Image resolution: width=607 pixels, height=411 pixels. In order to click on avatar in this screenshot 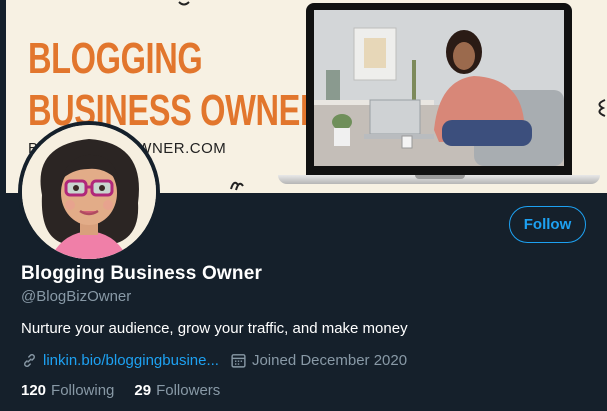, I will do `click(89, 192)`.